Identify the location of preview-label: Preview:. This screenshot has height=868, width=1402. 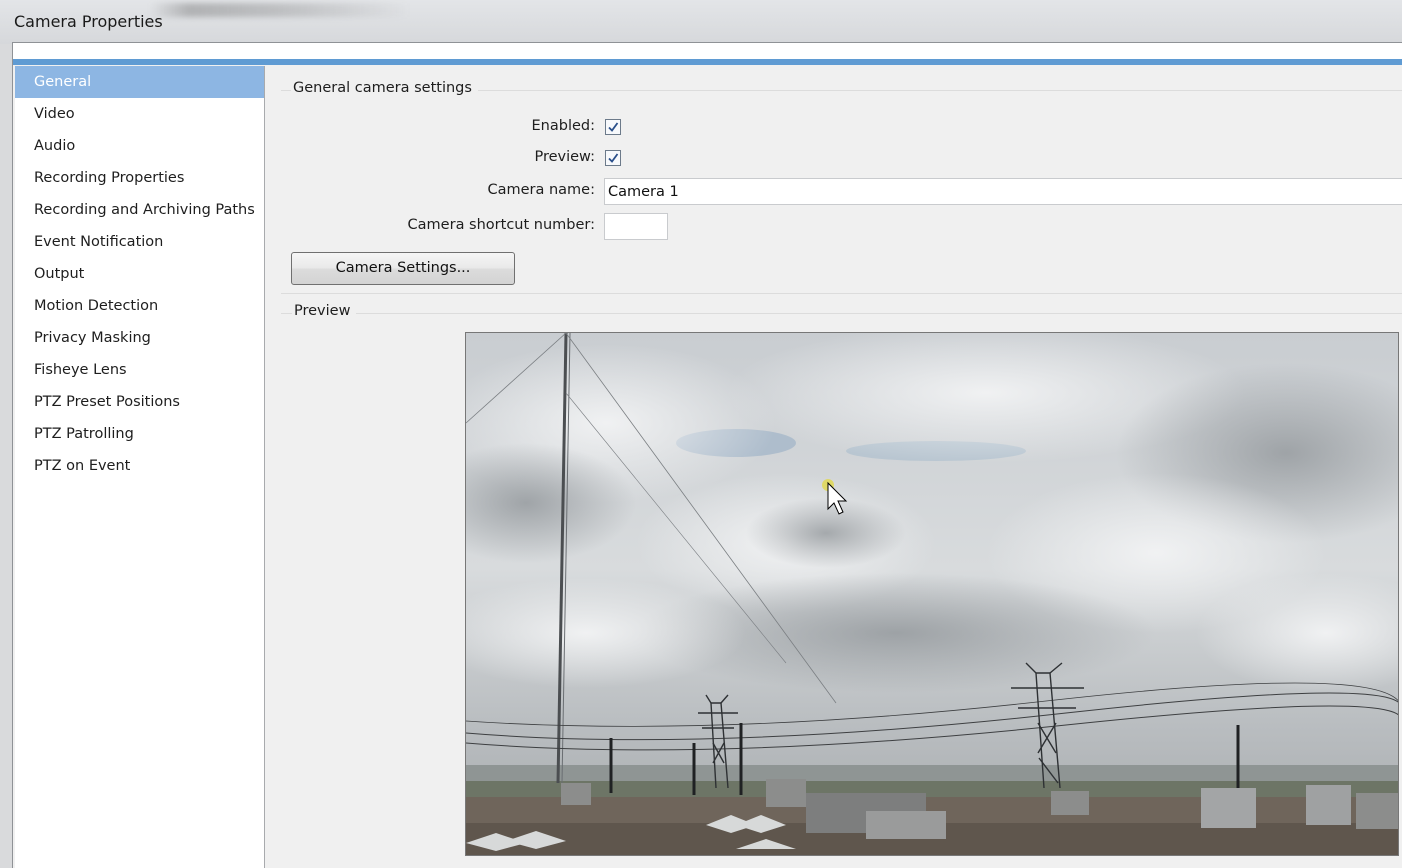
(564, 157).